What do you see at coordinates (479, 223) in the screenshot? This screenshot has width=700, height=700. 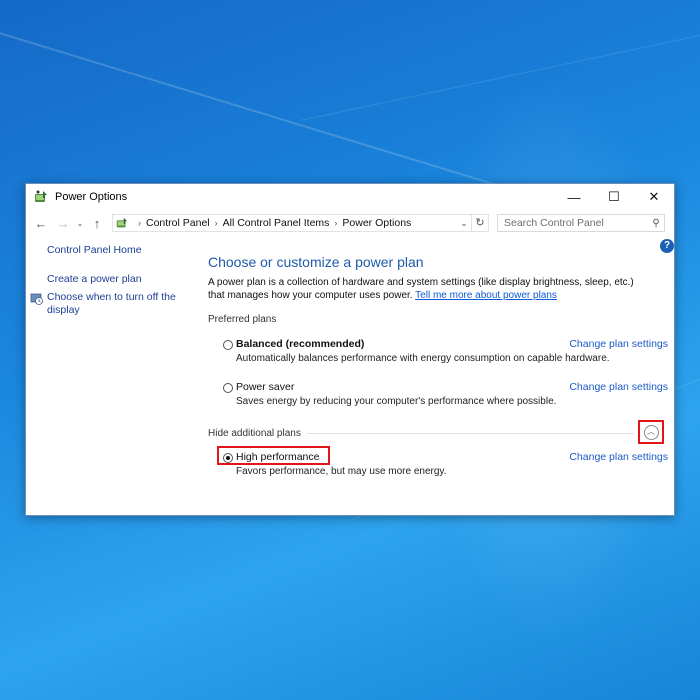 I see `refresh-icon: ↻` at bounding box center [479, 223].